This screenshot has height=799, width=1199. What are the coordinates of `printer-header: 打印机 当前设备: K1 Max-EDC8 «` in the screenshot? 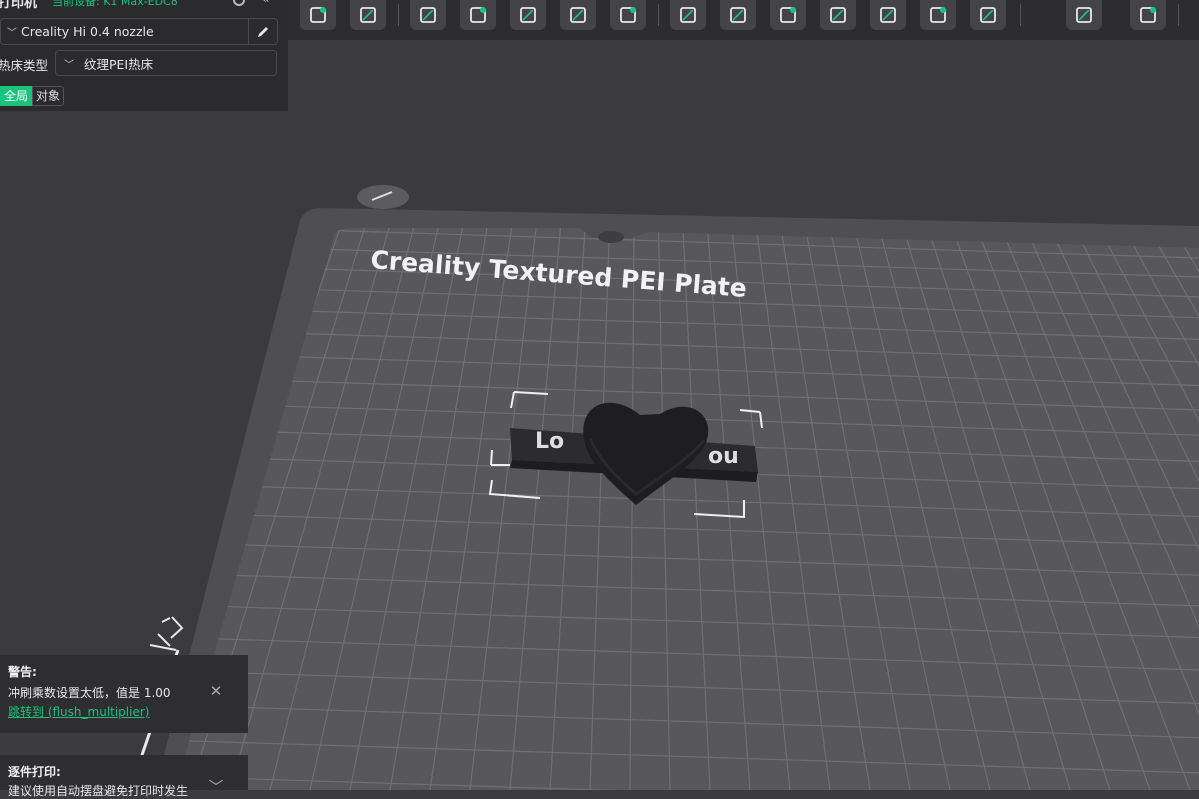 It's located at (144, 4).